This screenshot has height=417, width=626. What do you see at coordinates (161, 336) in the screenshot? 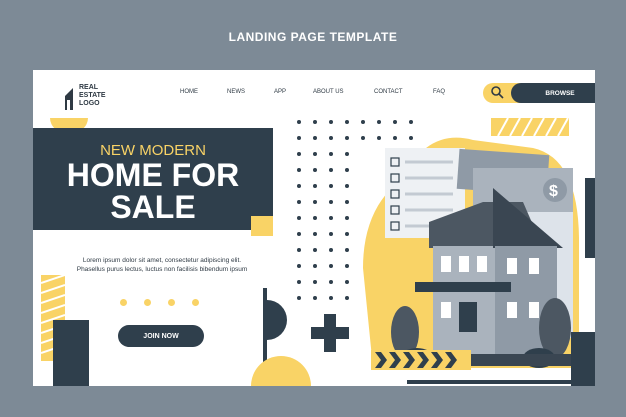
I see `join-now-button: JOIN NOW` at bounding box center [161, 336].